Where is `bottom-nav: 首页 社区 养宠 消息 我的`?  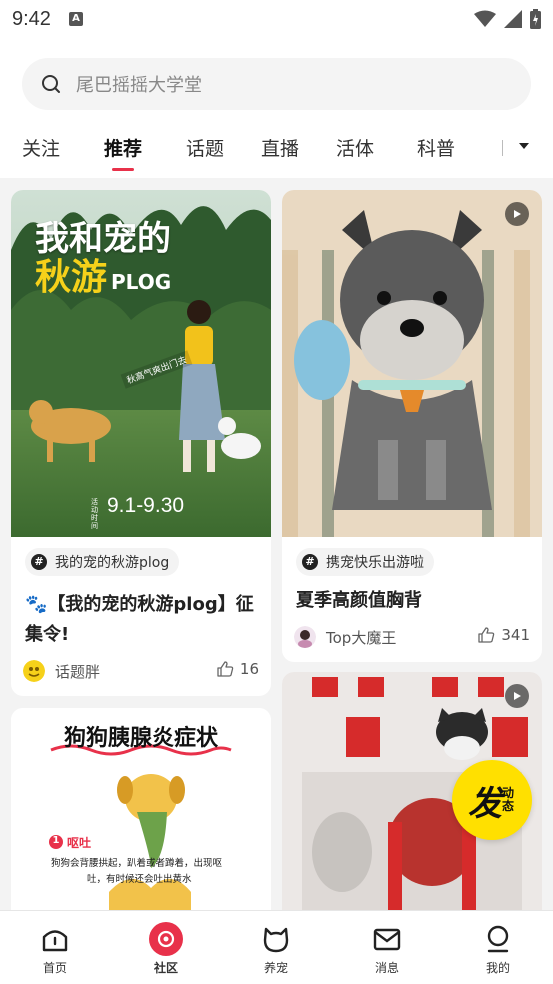
bottom-nav: 首页 社区 养宠 消息 我的 is located at coordinates (276, 947).